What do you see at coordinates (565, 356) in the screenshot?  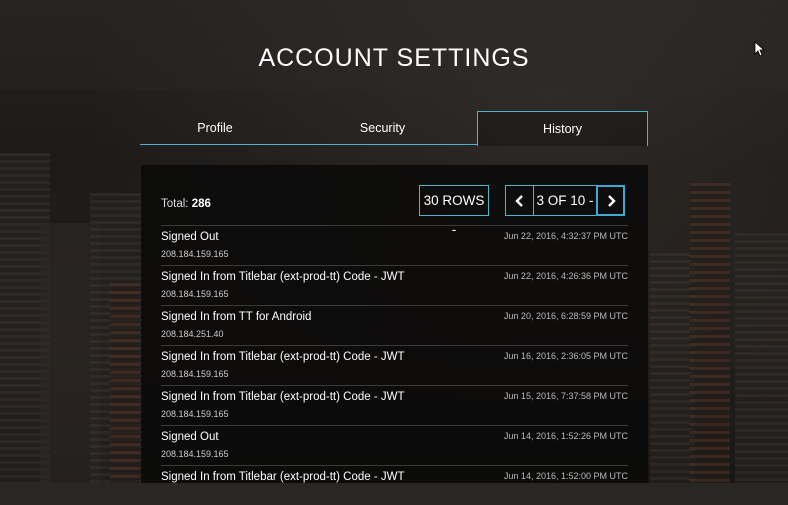 I see `timestamp: Jun 16, 2016, 2:36:05 PM UTC` at bounding box center [565, 356].